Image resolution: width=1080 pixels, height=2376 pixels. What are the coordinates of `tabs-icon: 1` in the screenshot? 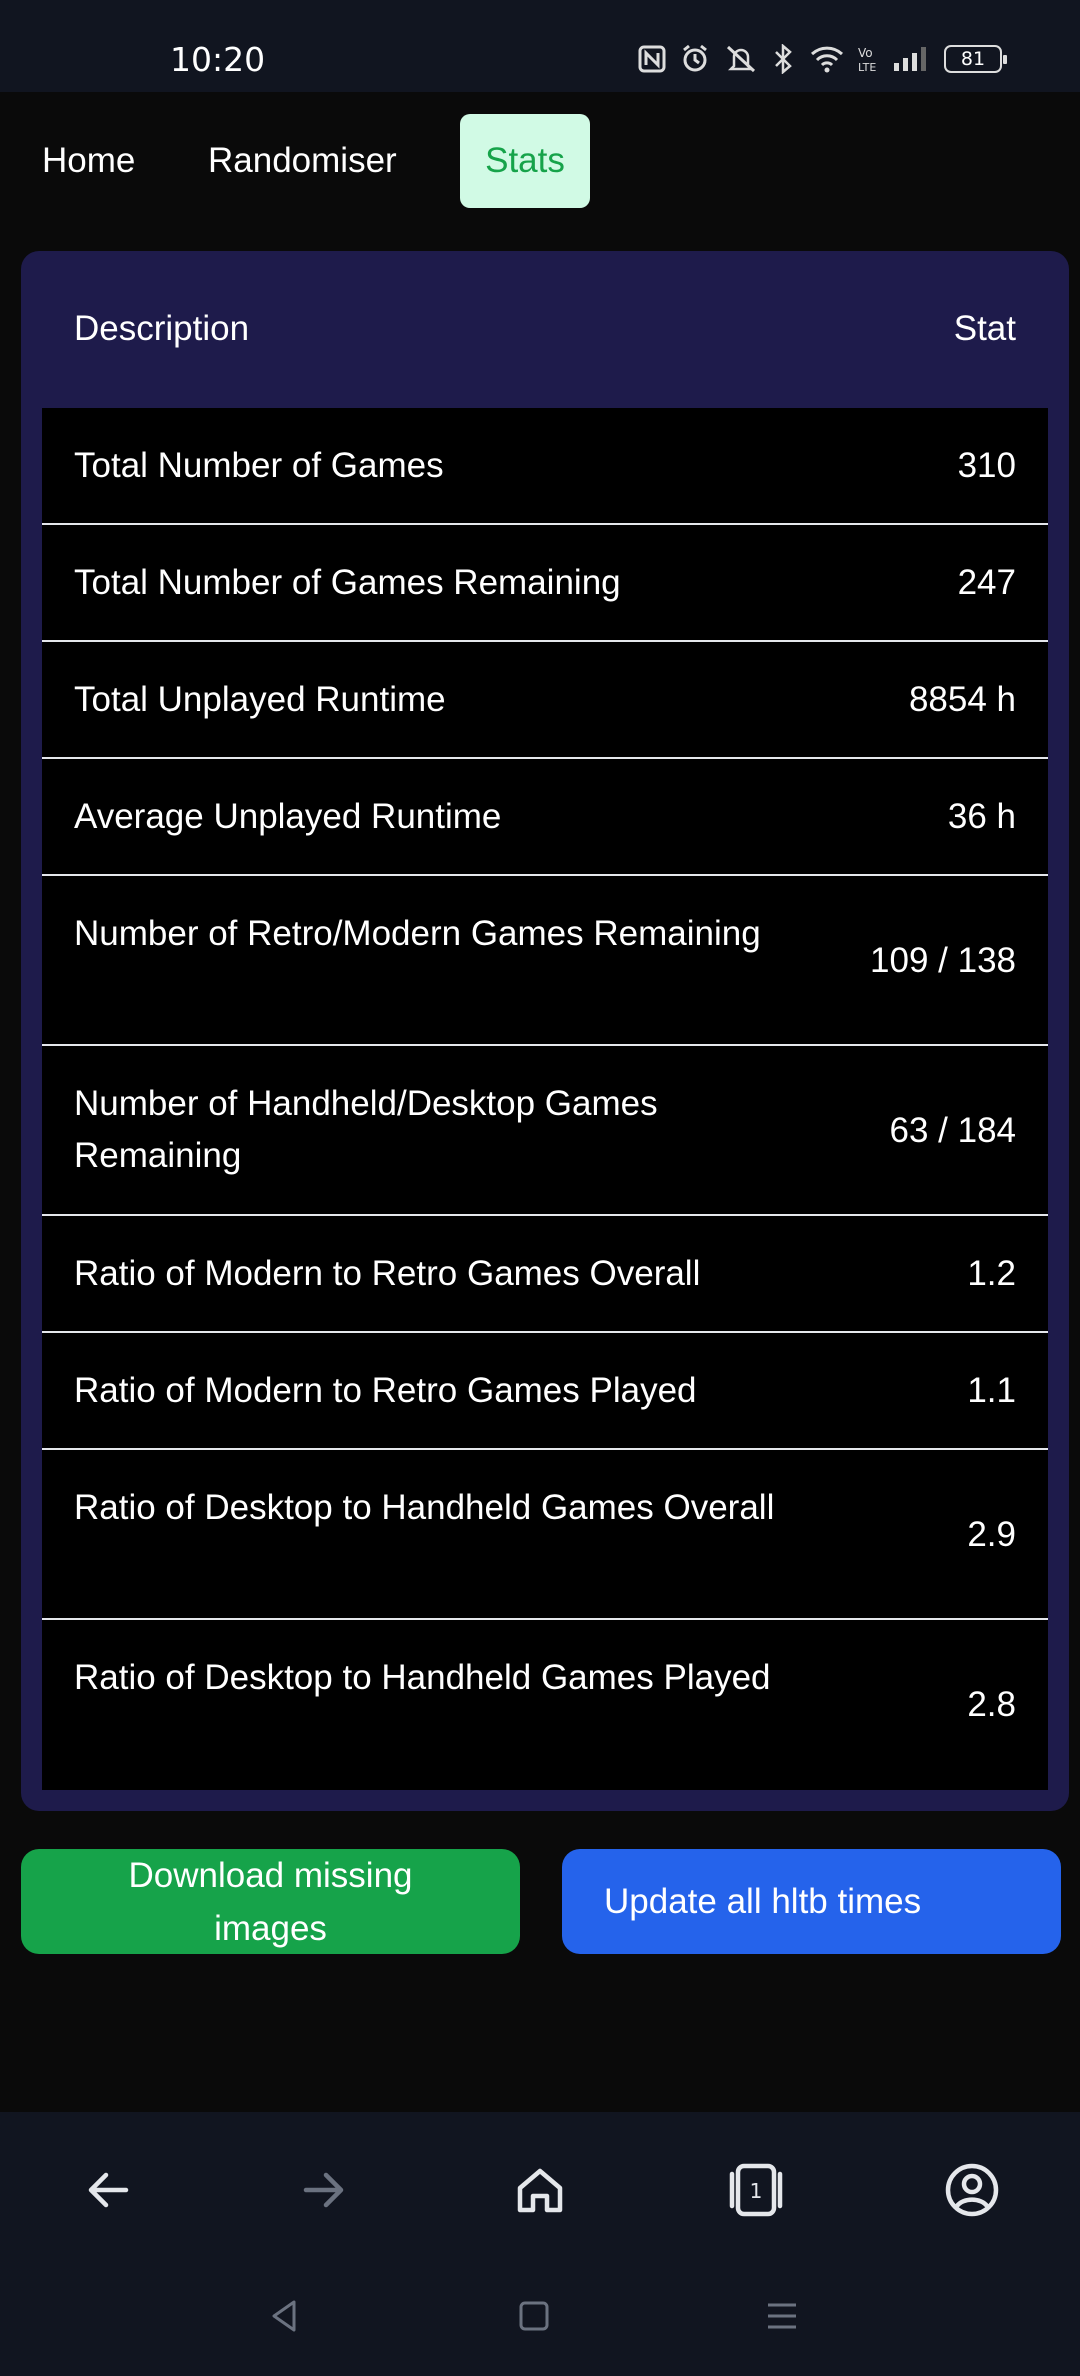 It's located at (753, 2190).